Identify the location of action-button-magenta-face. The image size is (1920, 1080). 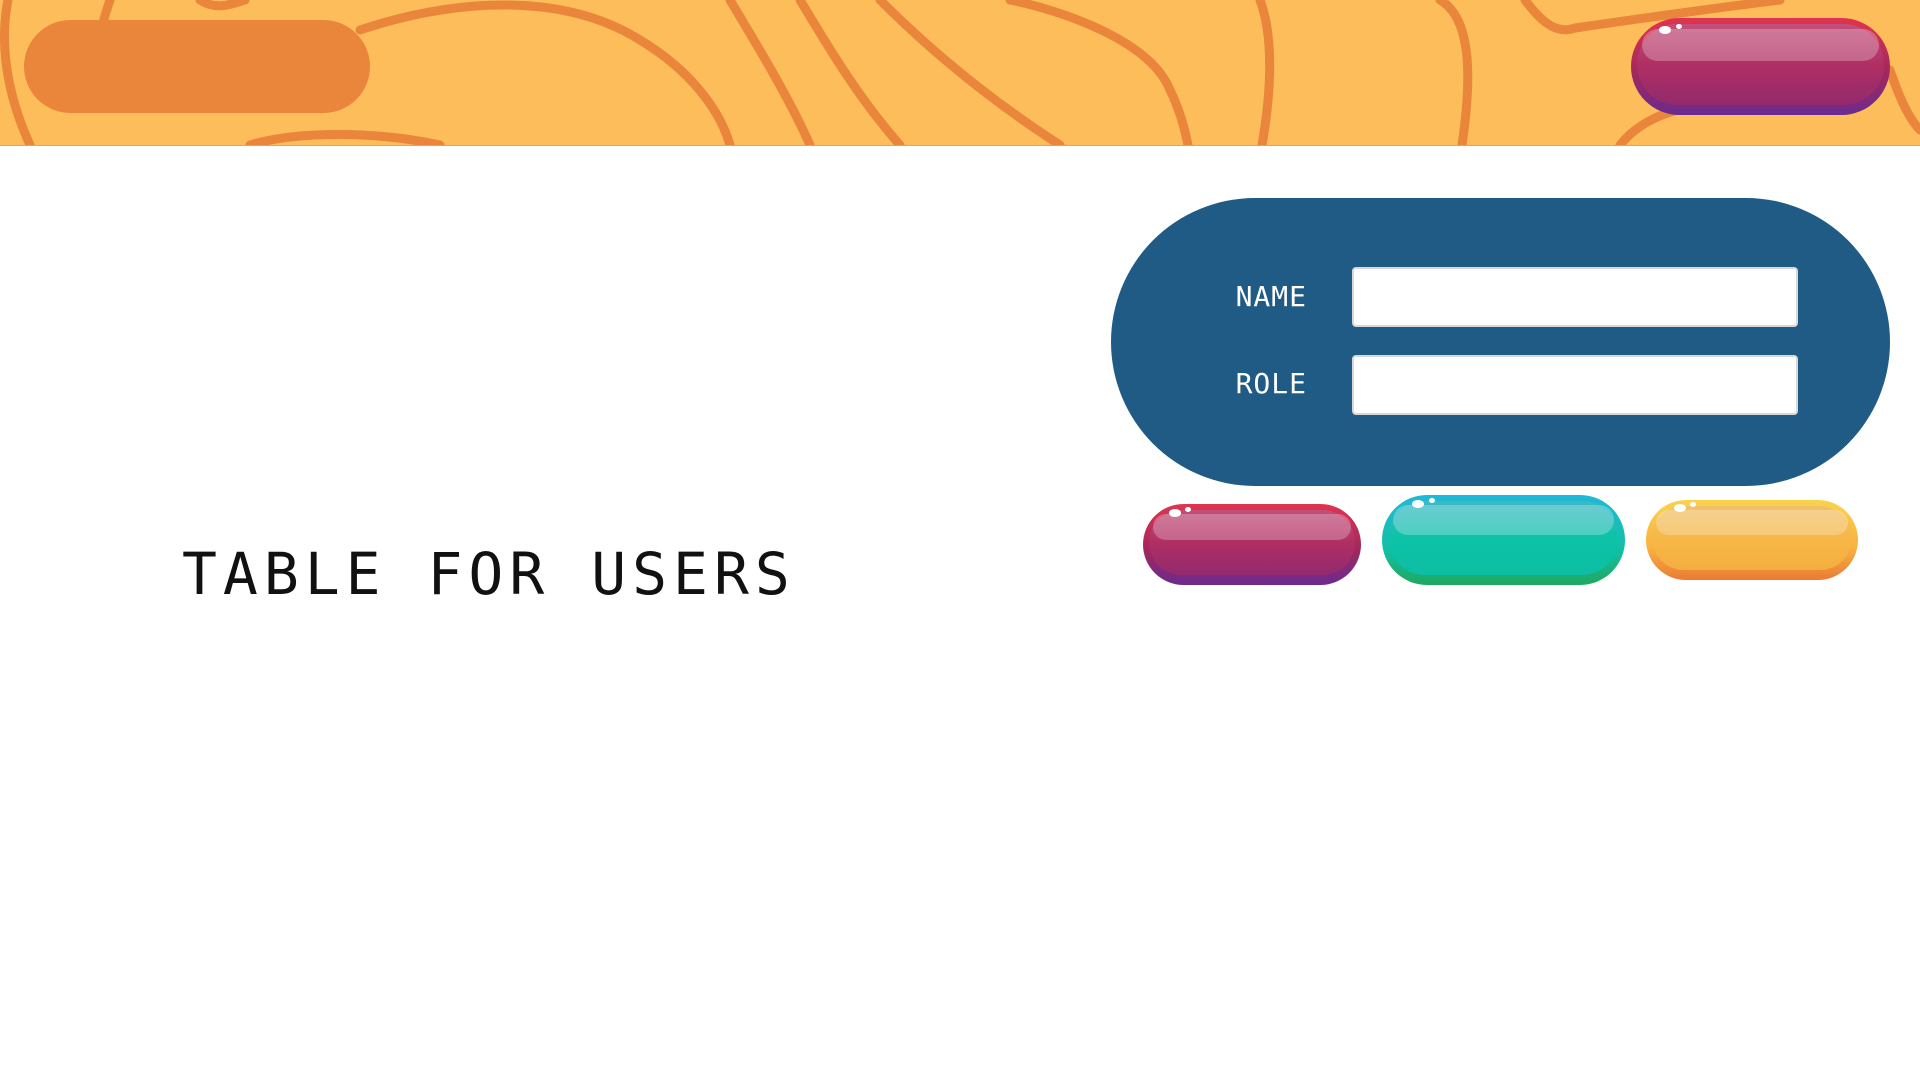
(1252, 542).